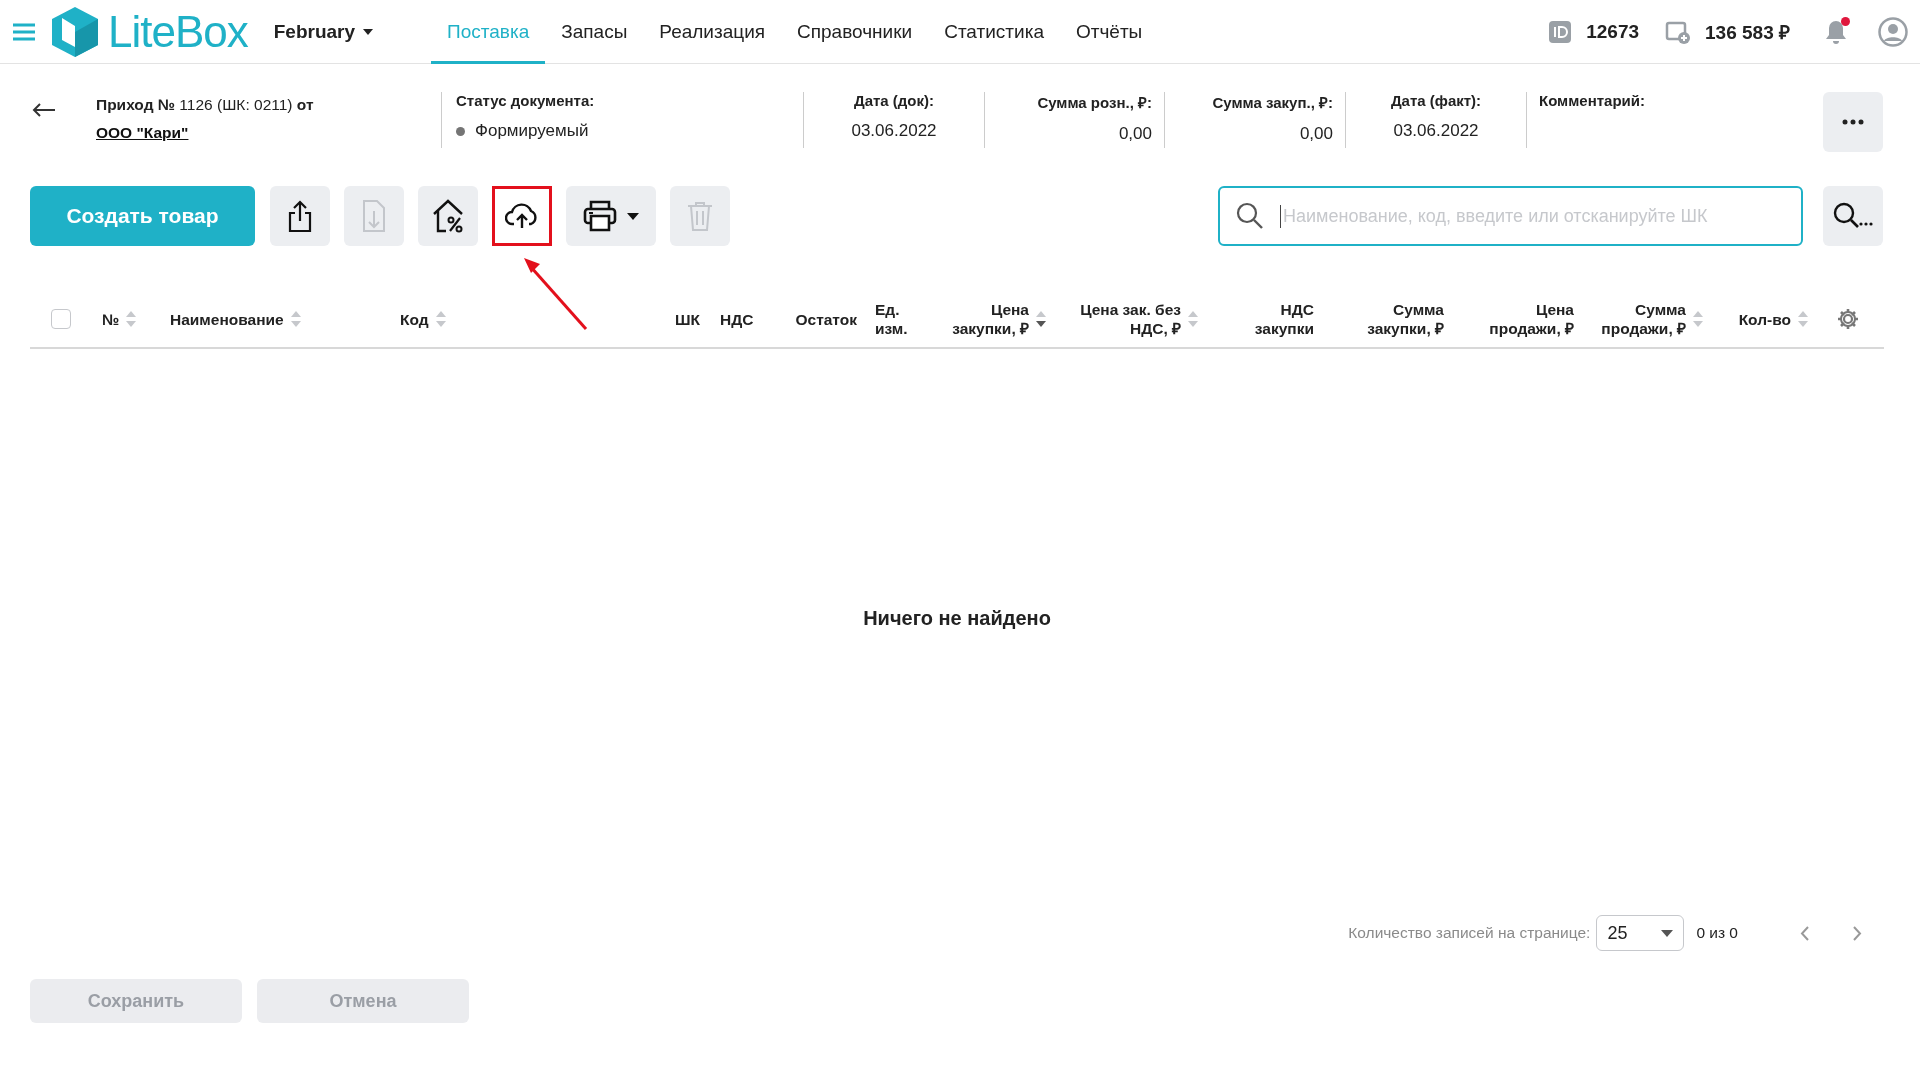  Describe the element at coordinates (75, 31) in the screenshot. I see `cube-logo-icon` at that location.